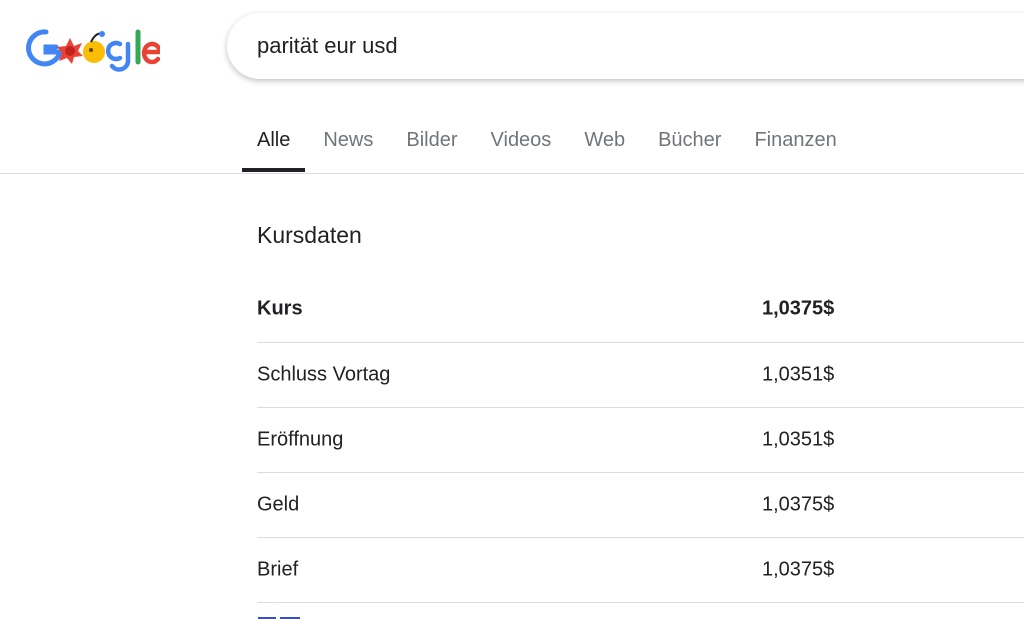 The image size is (1024, 619). I want to click on rate-label: Eröffnung, so click(300, 439).